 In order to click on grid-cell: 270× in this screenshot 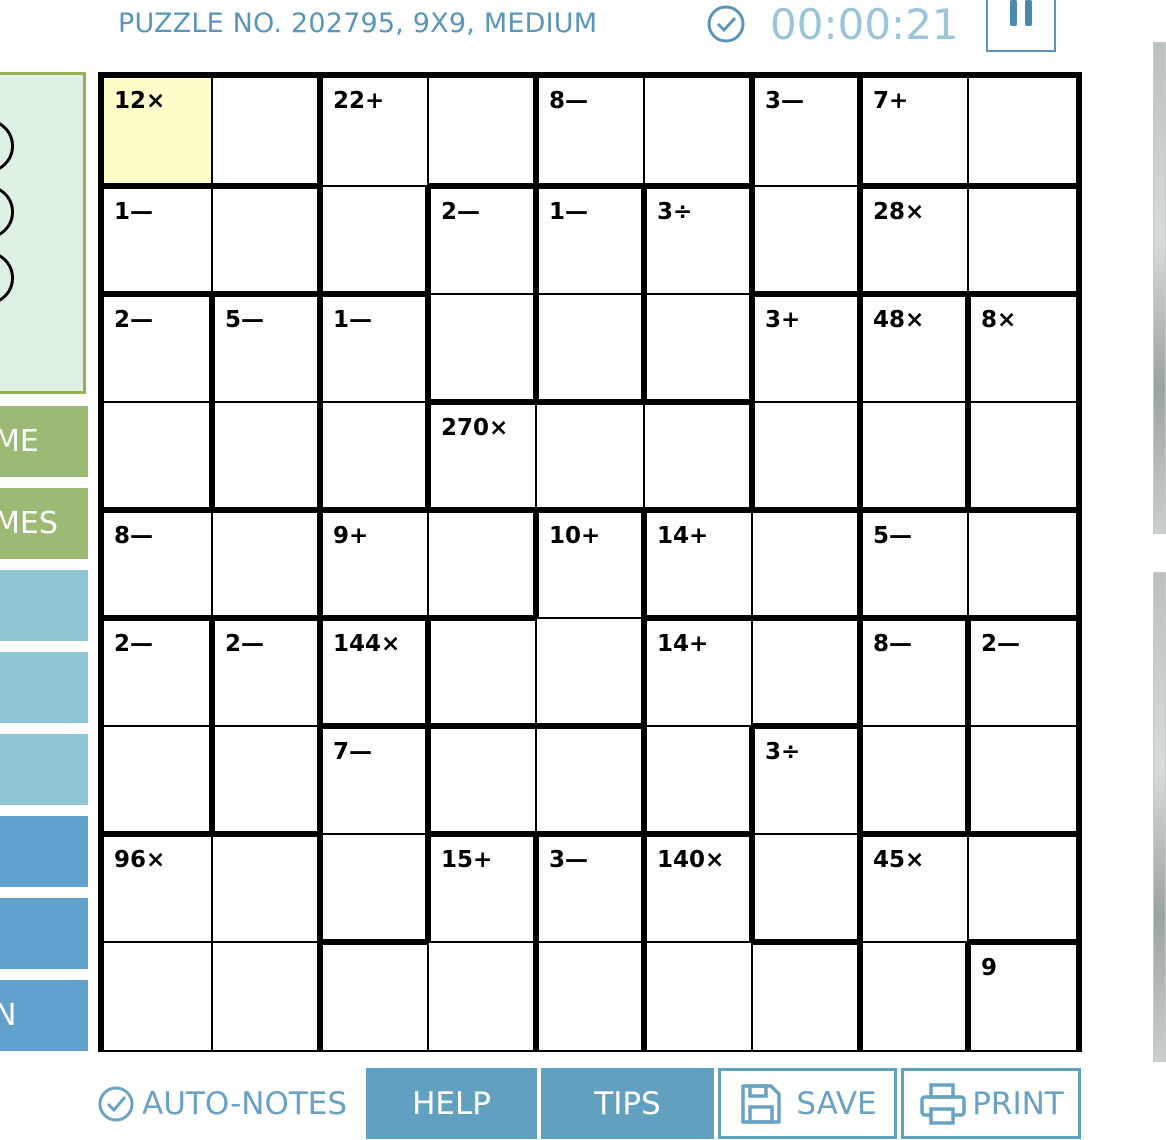, I will do `click(483, 456)`.